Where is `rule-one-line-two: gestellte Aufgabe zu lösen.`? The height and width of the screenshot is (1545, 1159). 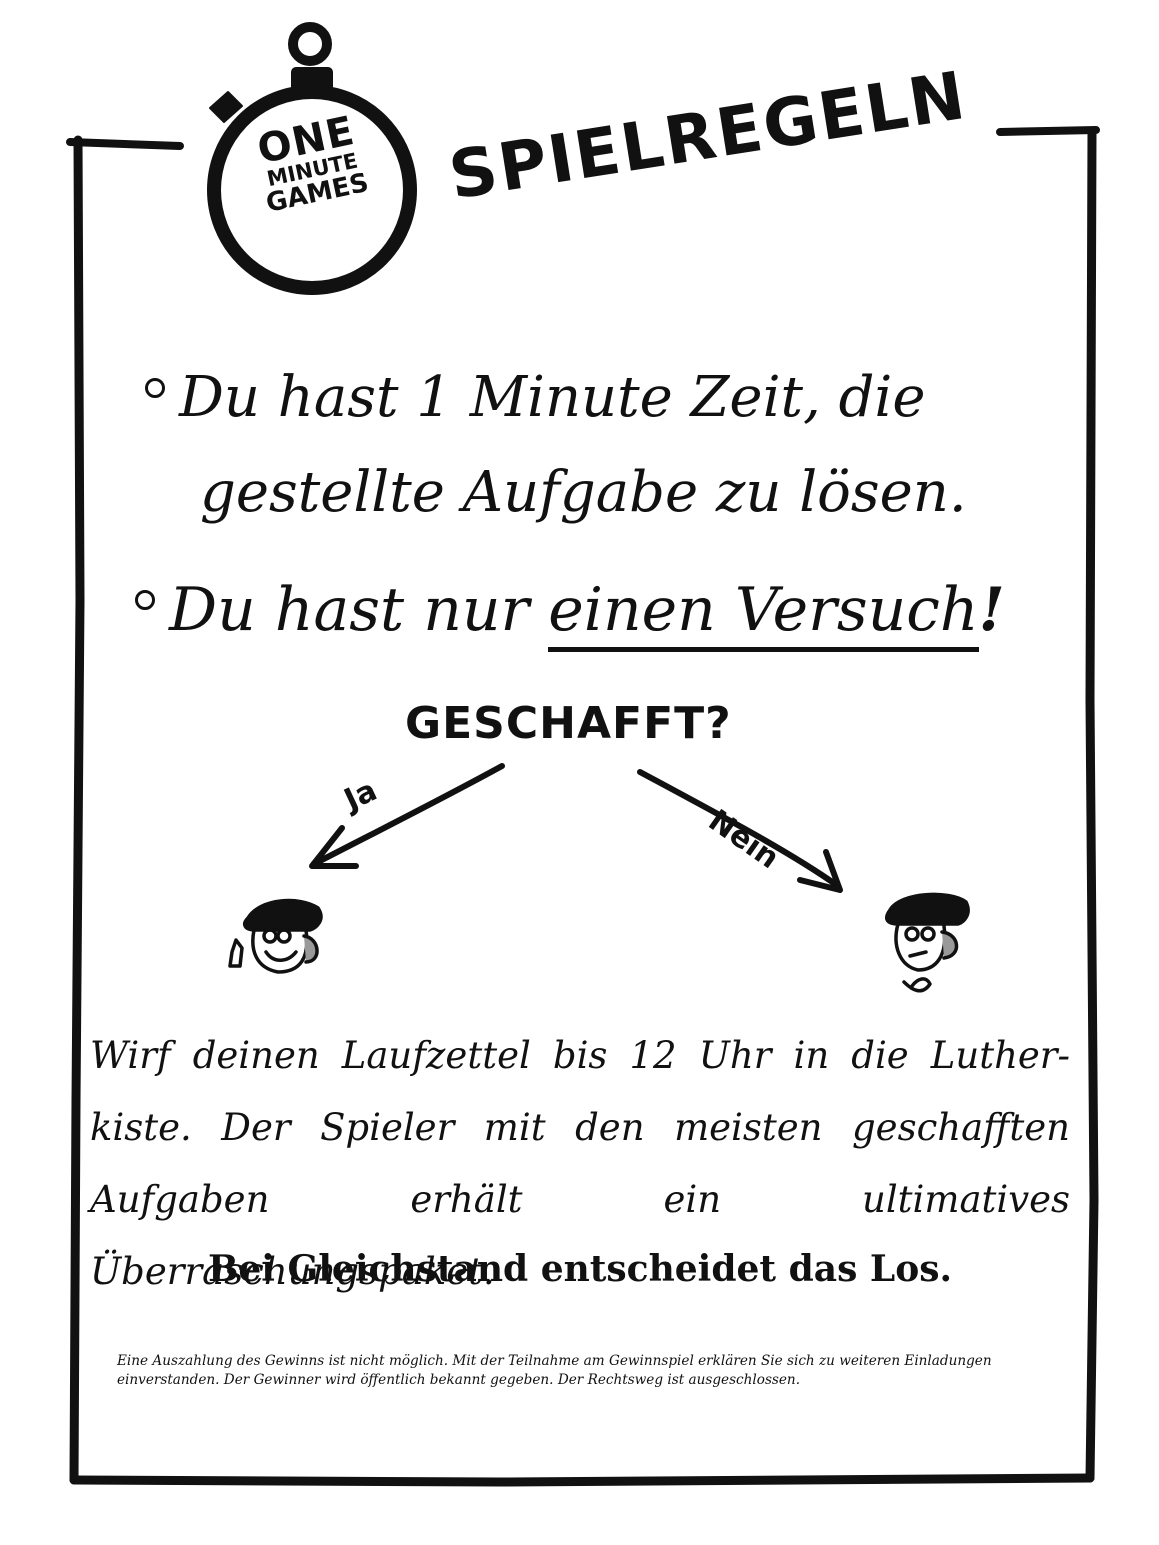 rule-one-line-two: gestellte Aufgabe zu lösen. is located at coordinates (583, 492).